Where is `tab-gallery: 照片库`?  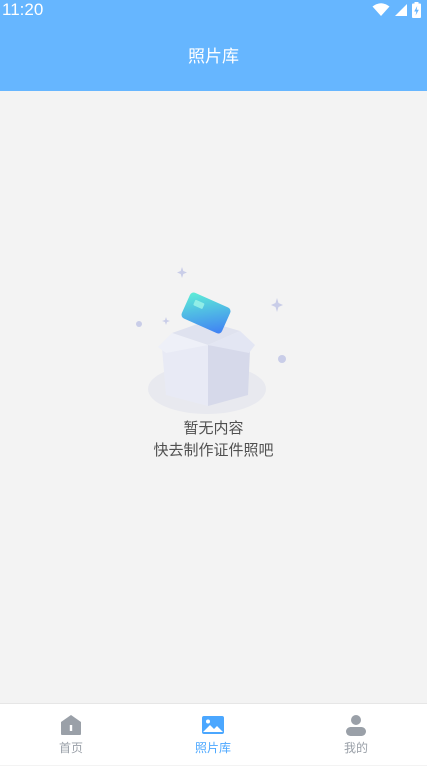 tab-gallery: 照片库 is located at coordinates (213, 735).